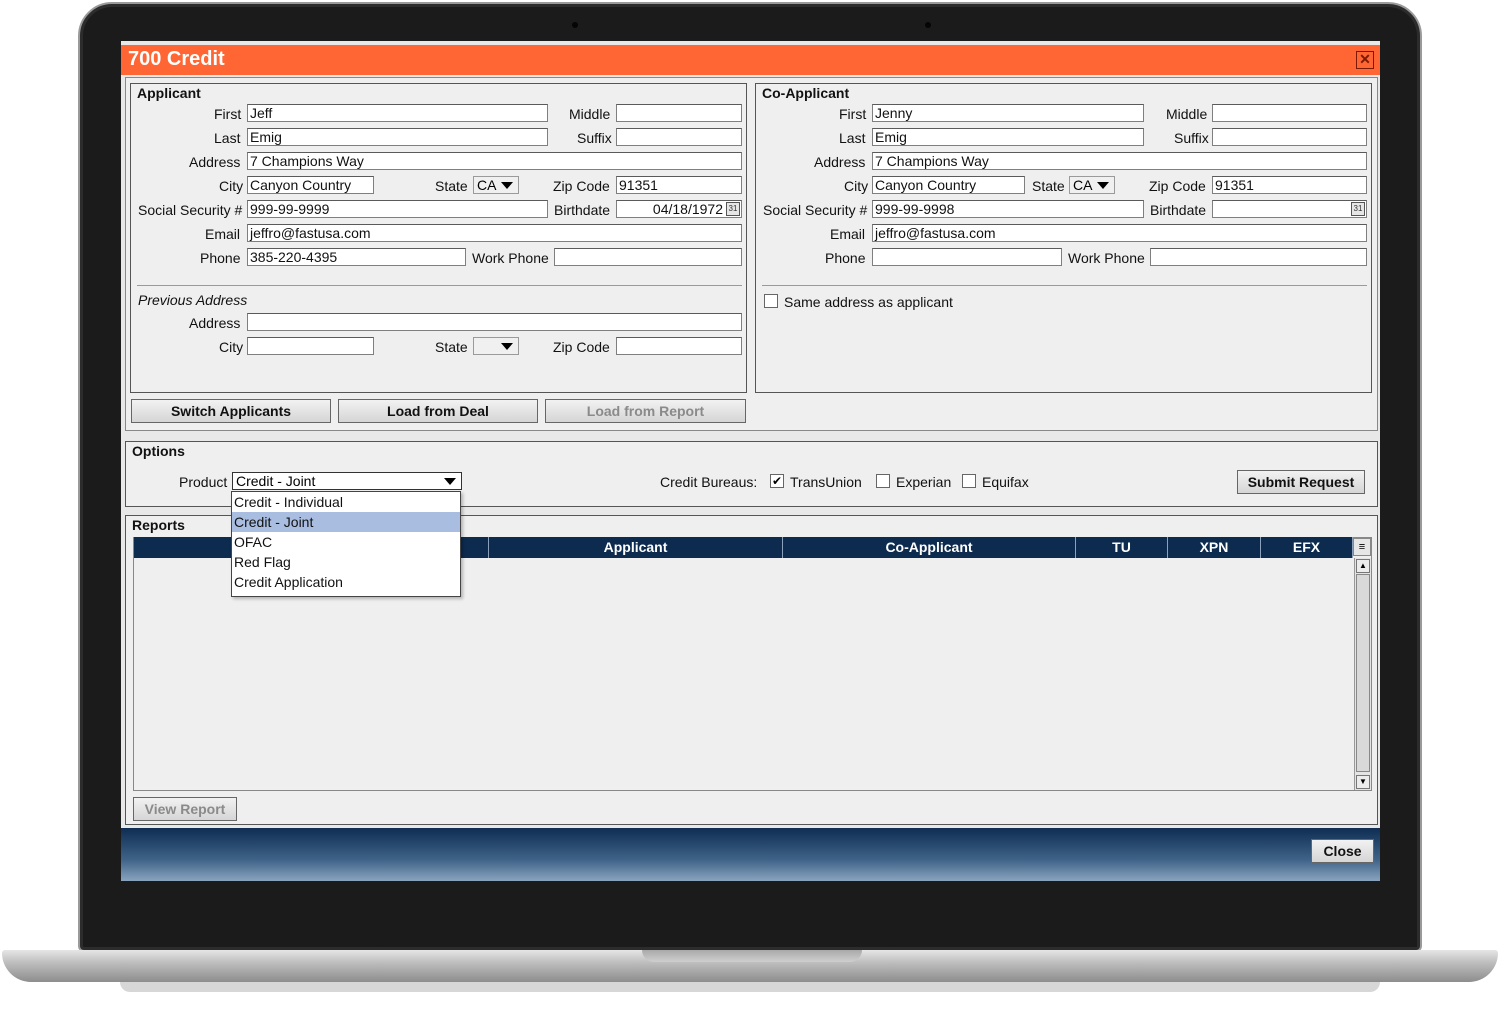 Image resolution: width=1500 pixels, height=1035 pixels. I want to click on product-select: Credit - Joint, so click(347, 481).